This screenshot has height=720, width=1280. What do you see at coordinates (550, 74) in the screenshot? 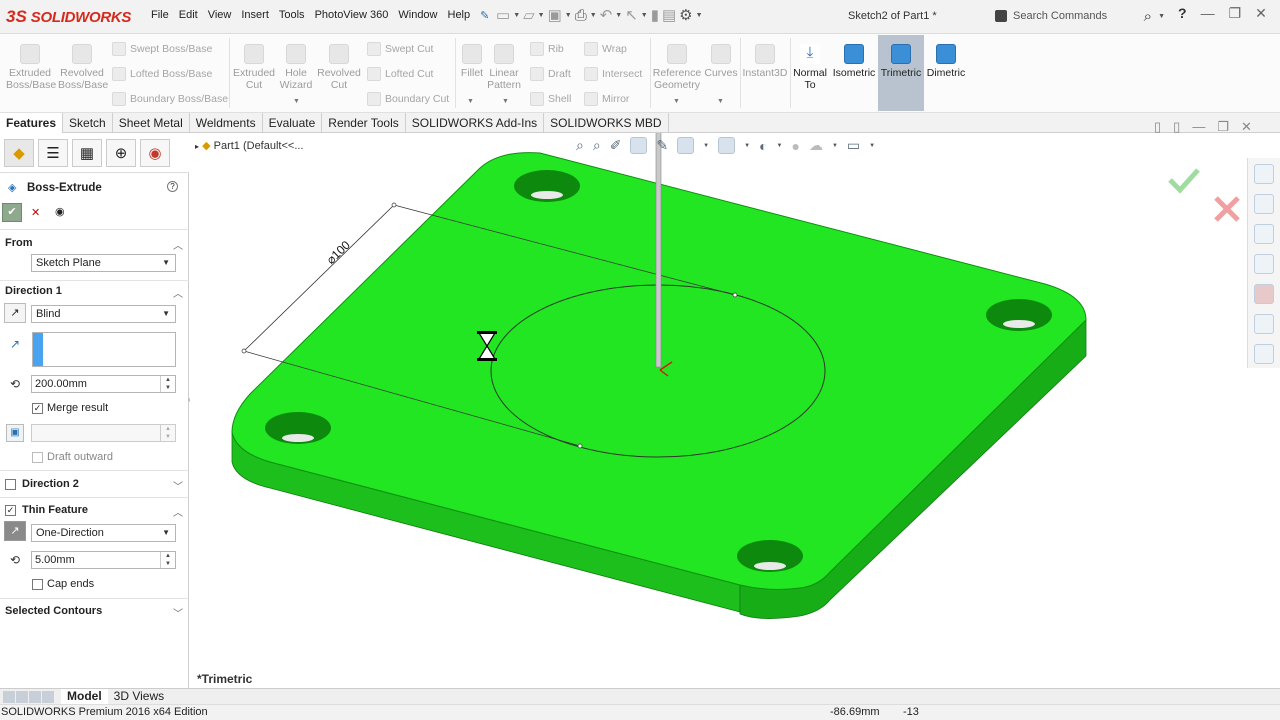
I see `draft-button: Draft` at bounding box center [550, 74].